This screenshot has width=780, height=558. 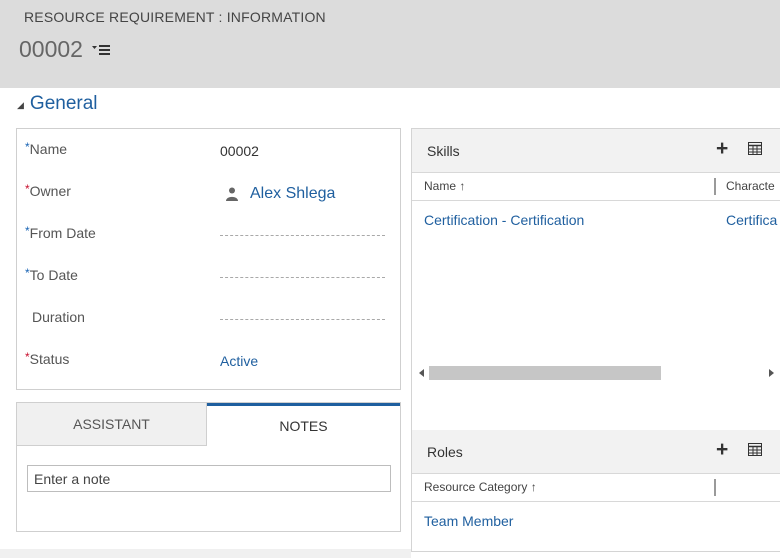 What do you see at coordinates (468, 521) in the screenshot?
I see `roles-cell-resource-category: Team Member` at bounding box center [468, 521].